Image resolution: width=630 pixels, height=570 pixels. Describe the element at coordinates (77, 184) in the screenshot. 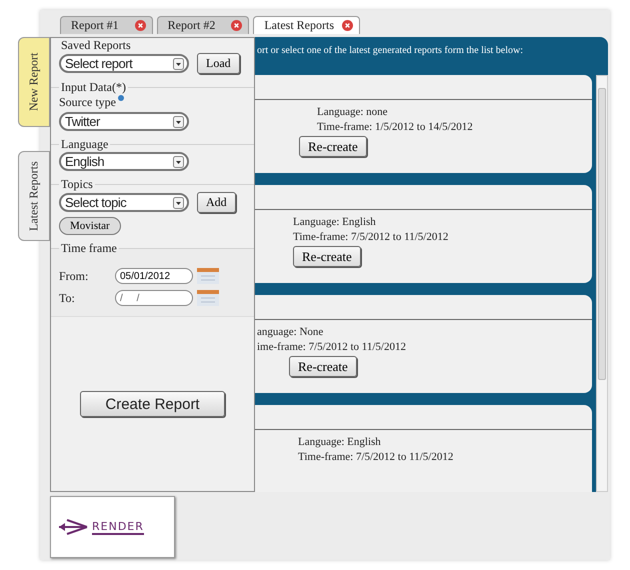

I see `fieldset-legend: Topics` at that location.